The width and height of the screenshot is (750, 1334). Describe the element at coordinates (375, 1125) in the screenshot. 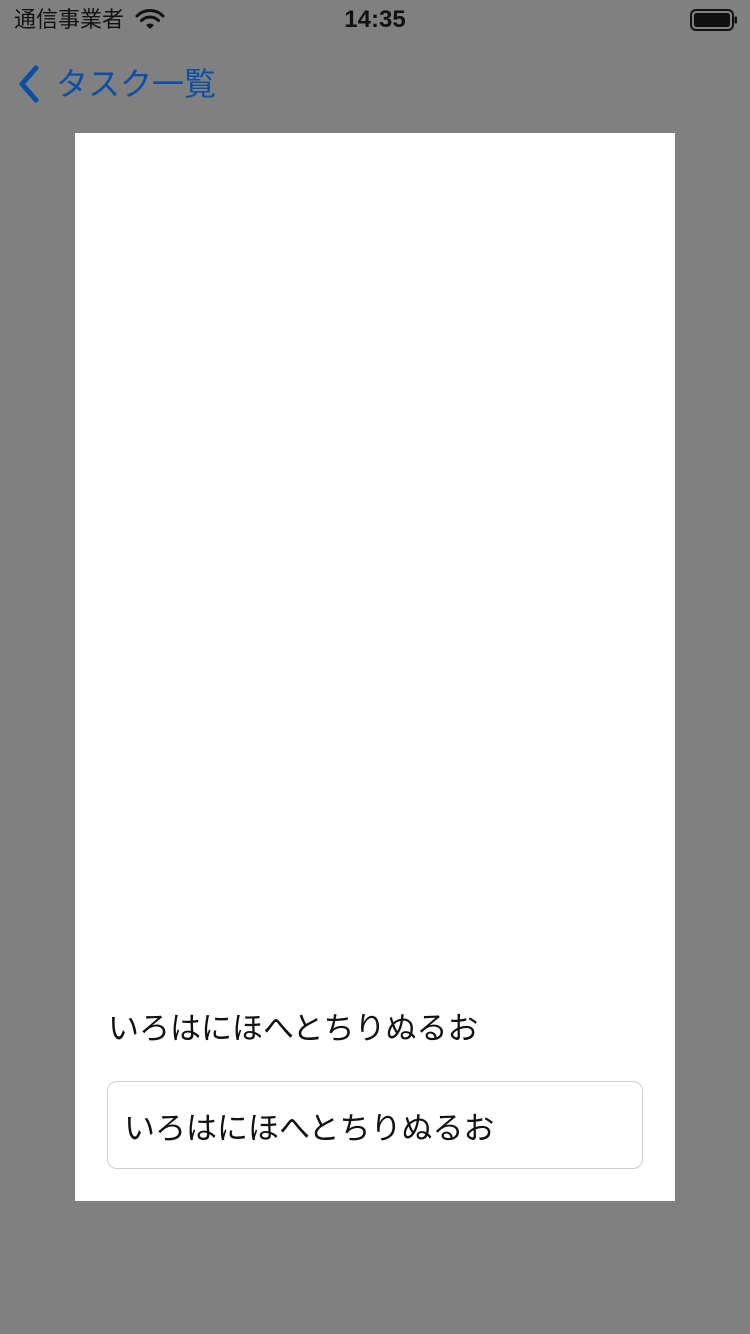

I see `task-title-input` at that location.